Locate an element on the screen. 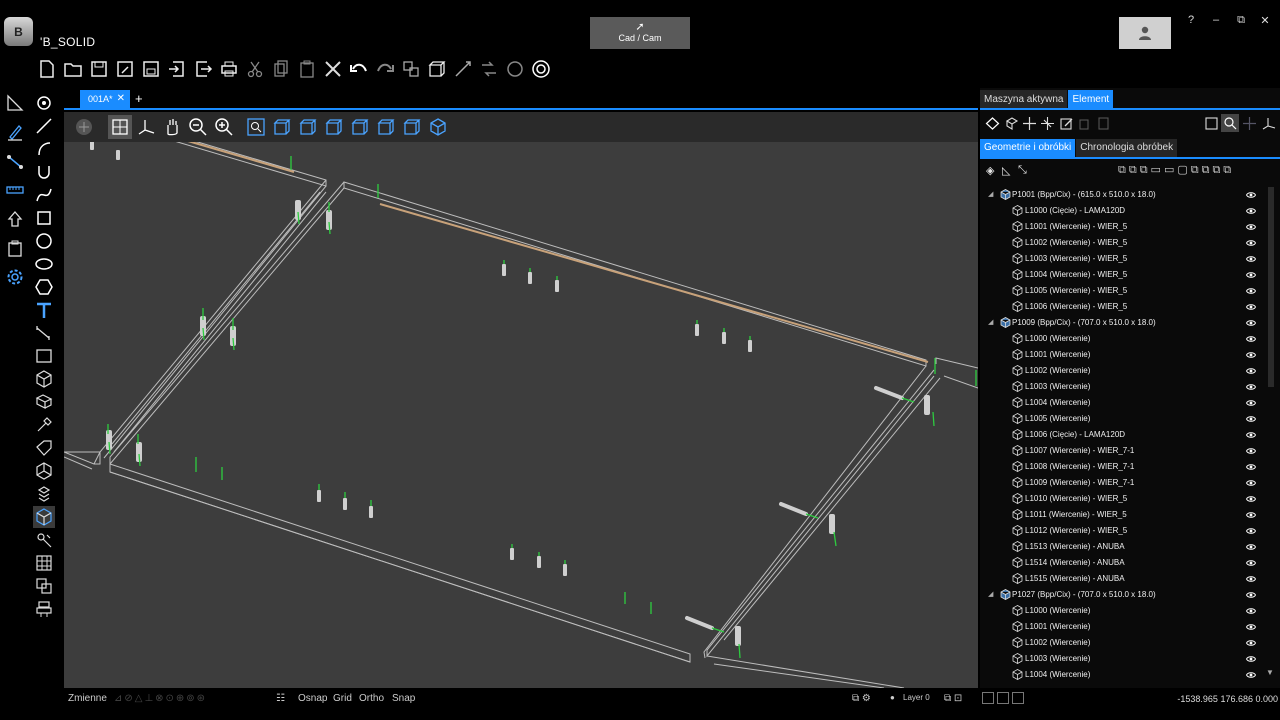 This screenshot has height=720, width=1280. u-curve-button is located at coordinates (44, 172).